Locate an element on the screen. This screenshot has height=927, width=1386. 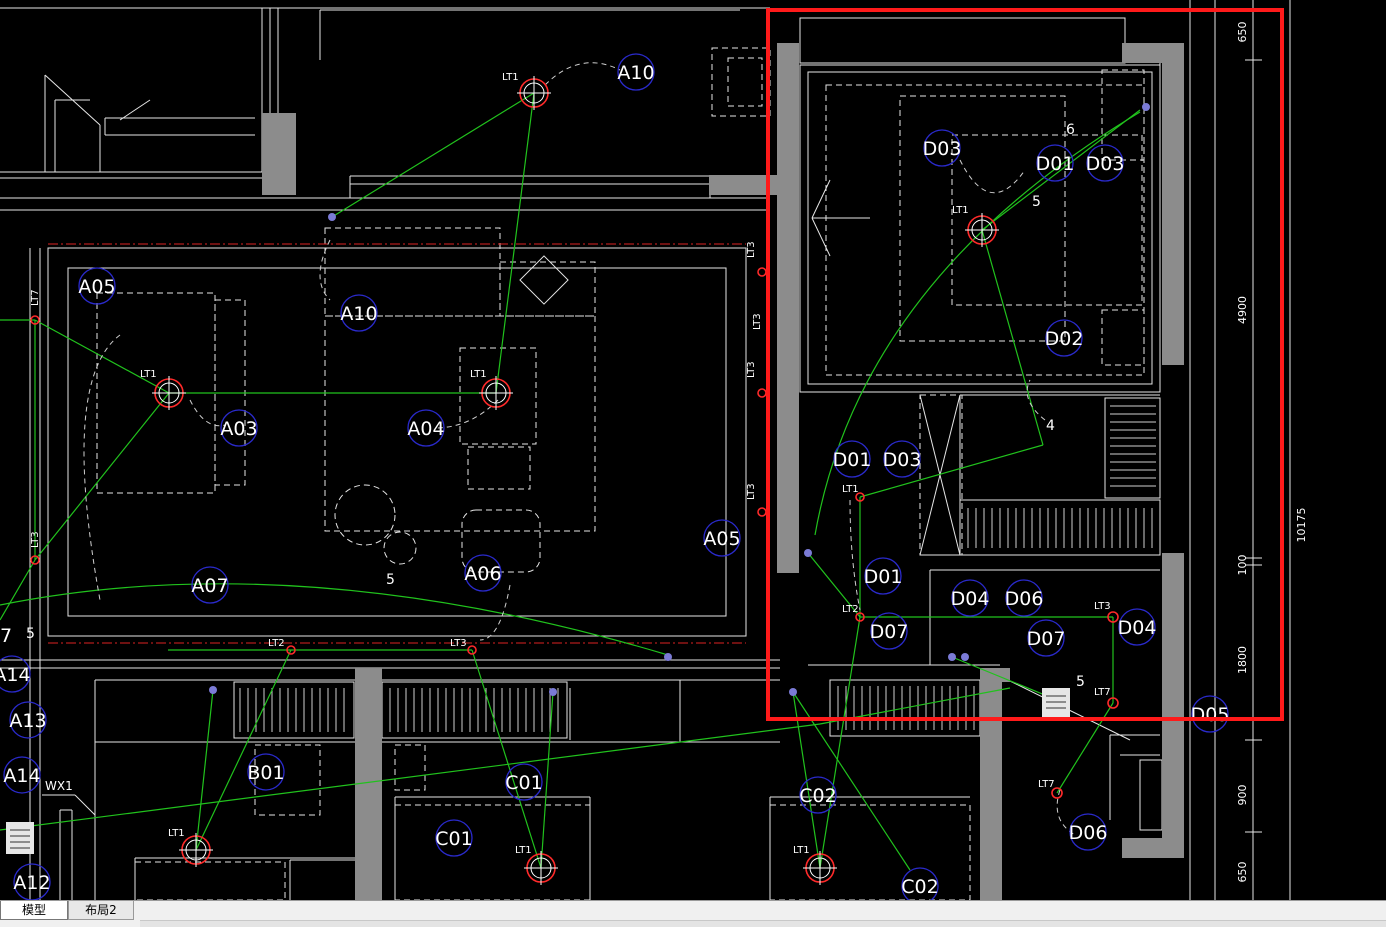
circuit-tag: A12 is located at coordinates (32, 881).